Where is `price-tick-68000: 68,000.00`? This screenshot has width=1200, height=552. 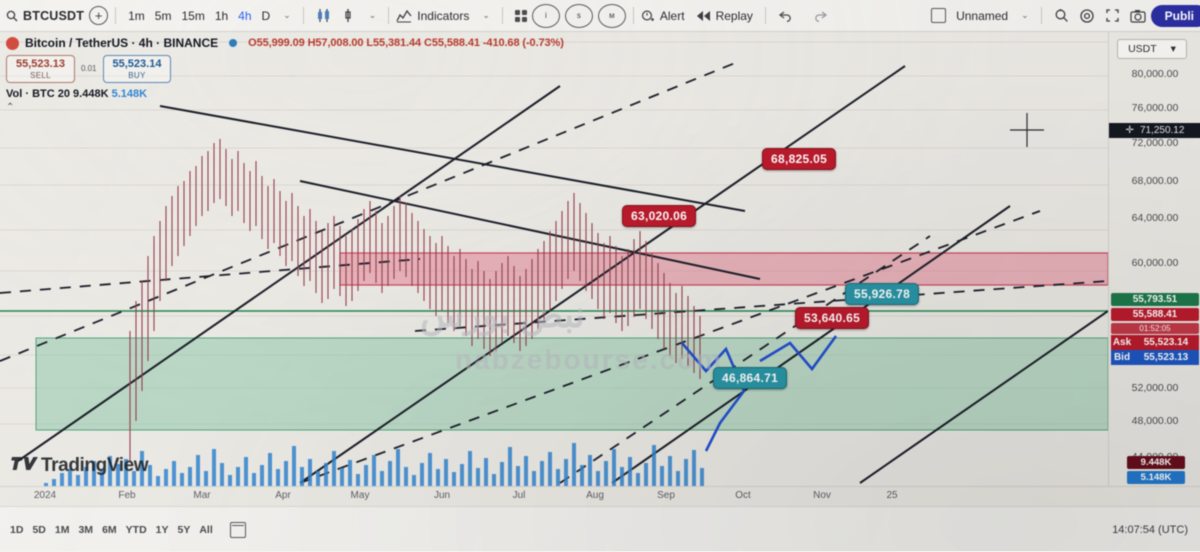 price-tick-68000: 68,000.00 is located at coordinates (1155, 181).